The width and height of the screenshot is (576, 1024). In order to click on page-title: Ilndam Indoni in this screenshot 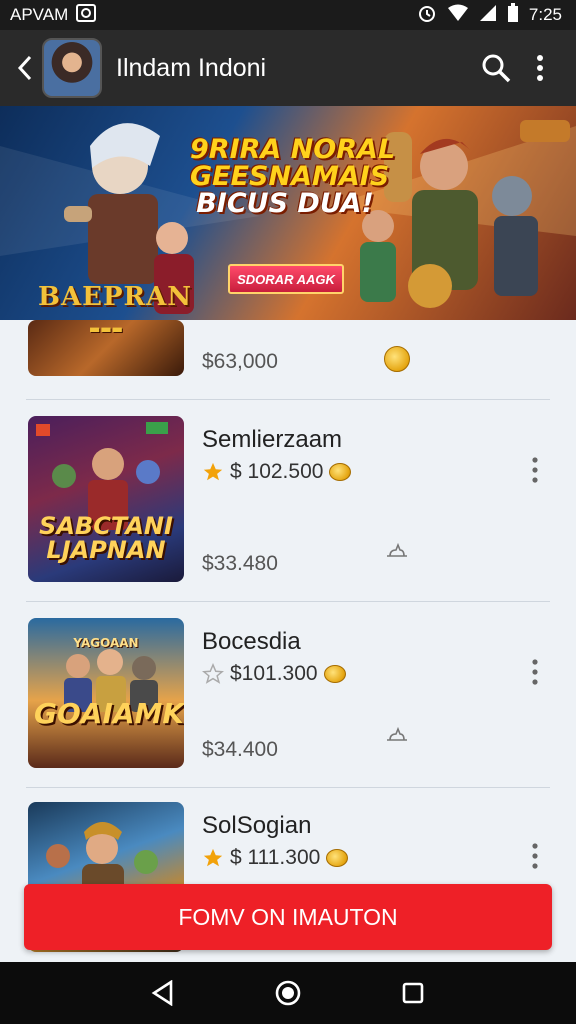, I will do `click(191, 67)`.